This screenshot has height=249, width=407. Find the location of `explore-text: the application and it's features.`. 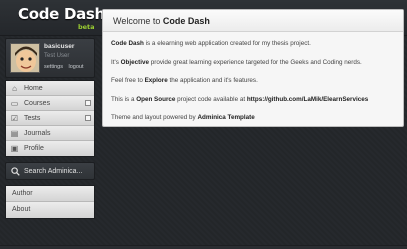

explore-text: the application and it's features. is located at coordinates (212, 80).